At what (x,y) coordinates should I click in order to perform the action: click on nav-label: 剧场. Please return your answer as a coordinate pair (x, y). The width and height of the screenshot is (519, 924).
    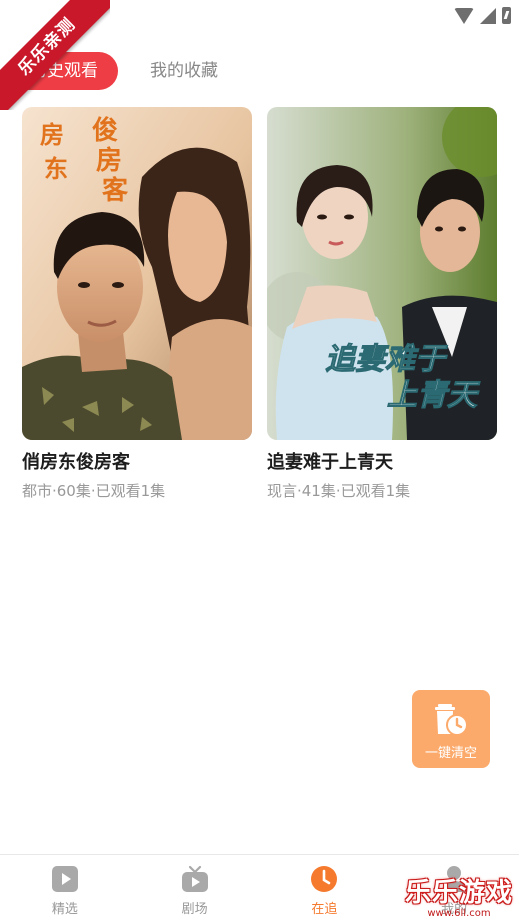
    Looking at the image, I should click on (194, 909).